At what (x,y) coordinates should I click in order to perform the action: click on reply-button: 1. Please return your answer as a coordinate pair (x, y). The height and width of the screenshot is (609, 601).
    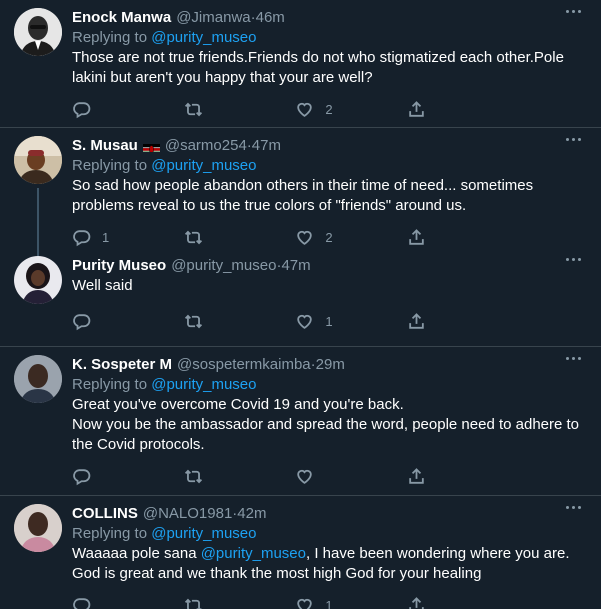
    Looking at the image, I should click on (117, 237).